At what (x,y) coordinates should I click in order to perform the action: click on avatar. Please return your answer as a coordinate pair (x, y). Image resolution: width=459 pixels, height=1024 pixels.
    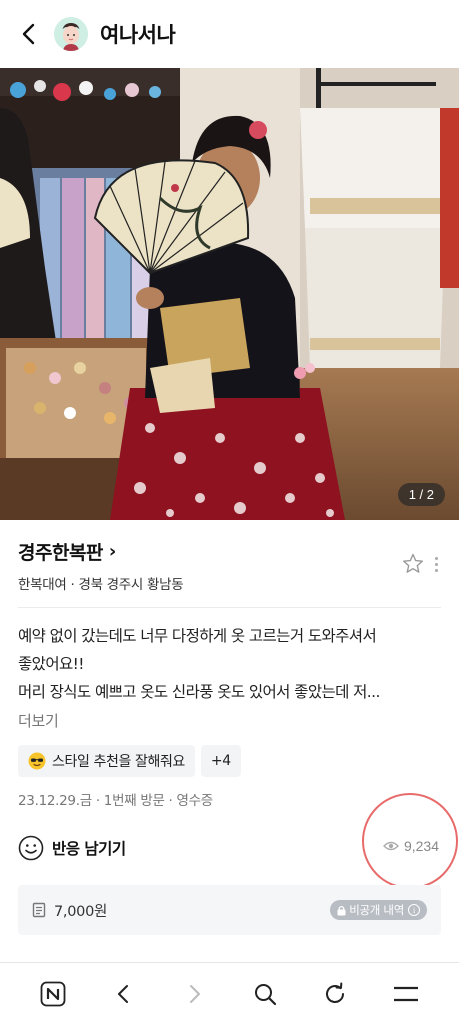
    Looking at the image, I should click on (71, 34).